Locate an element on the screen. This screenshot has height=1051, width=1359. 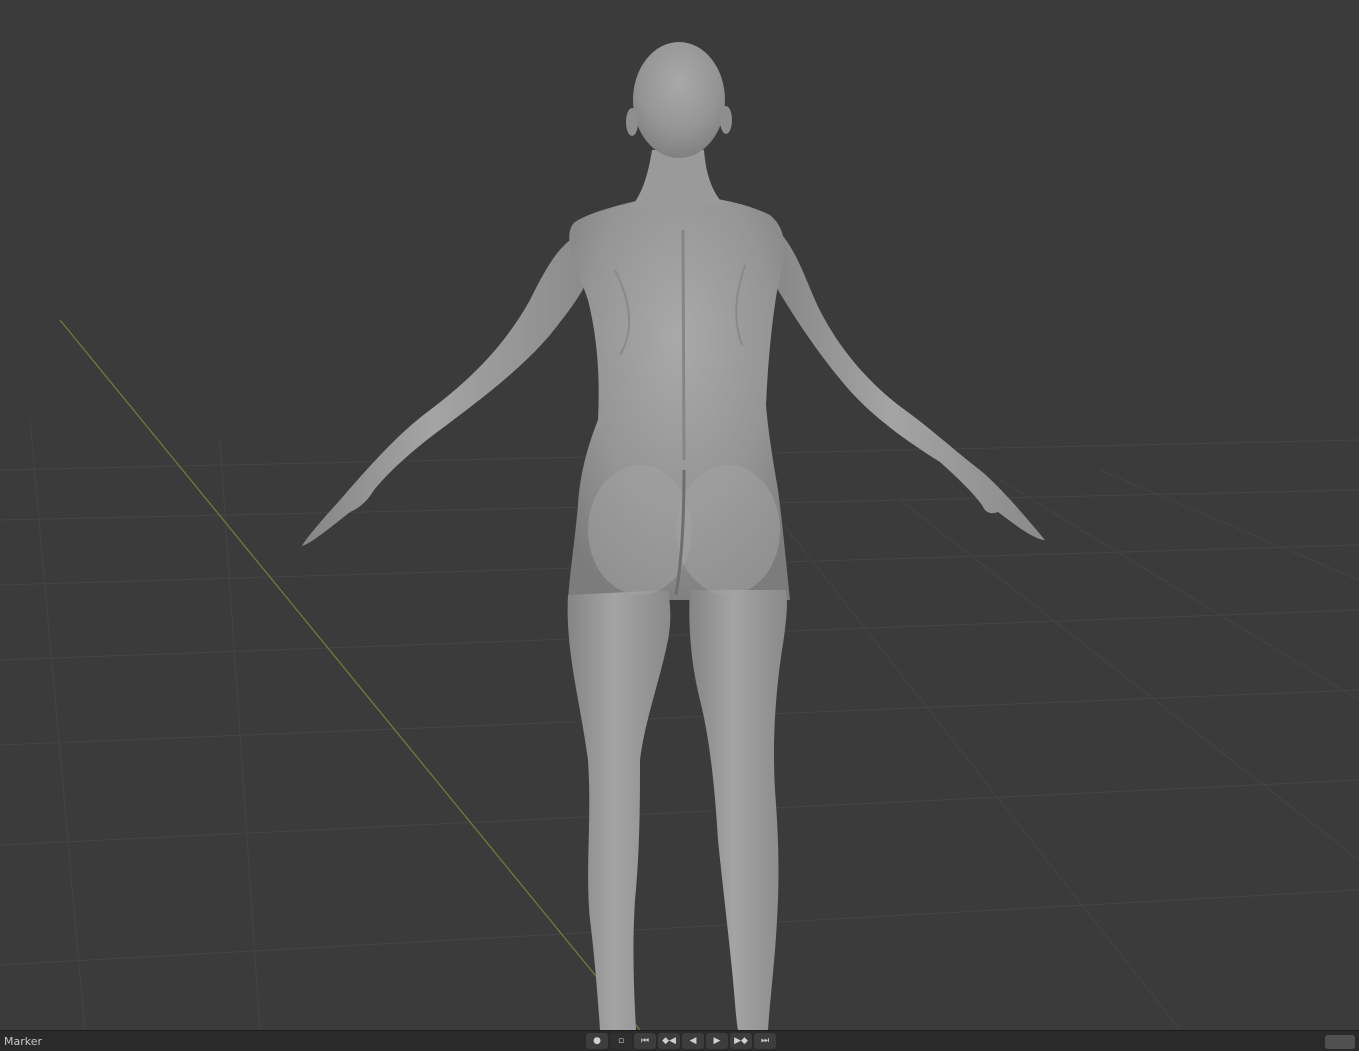
jump-start-icon: ⏮ is located at coordinates (645, 1041).